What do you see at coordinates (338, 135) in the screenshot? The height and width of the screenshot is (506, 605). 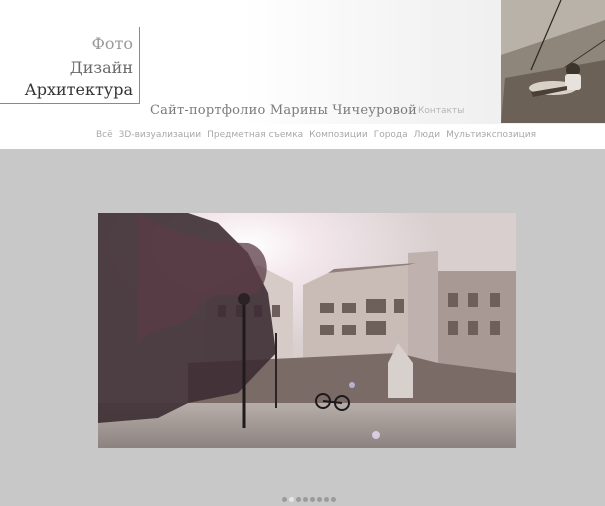 I see `nav-item-compositions: Композиции` at bounding box center [338, 135].